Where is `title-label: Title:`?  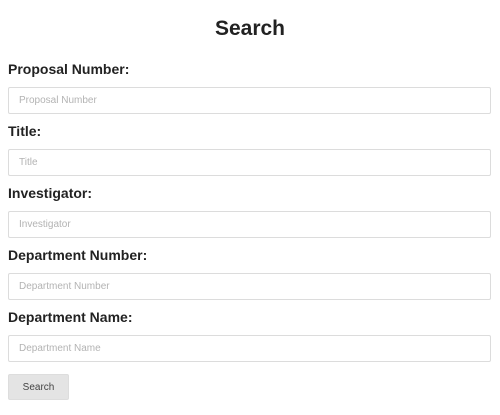 title-label: Title: is located at coordinates (25, 131).